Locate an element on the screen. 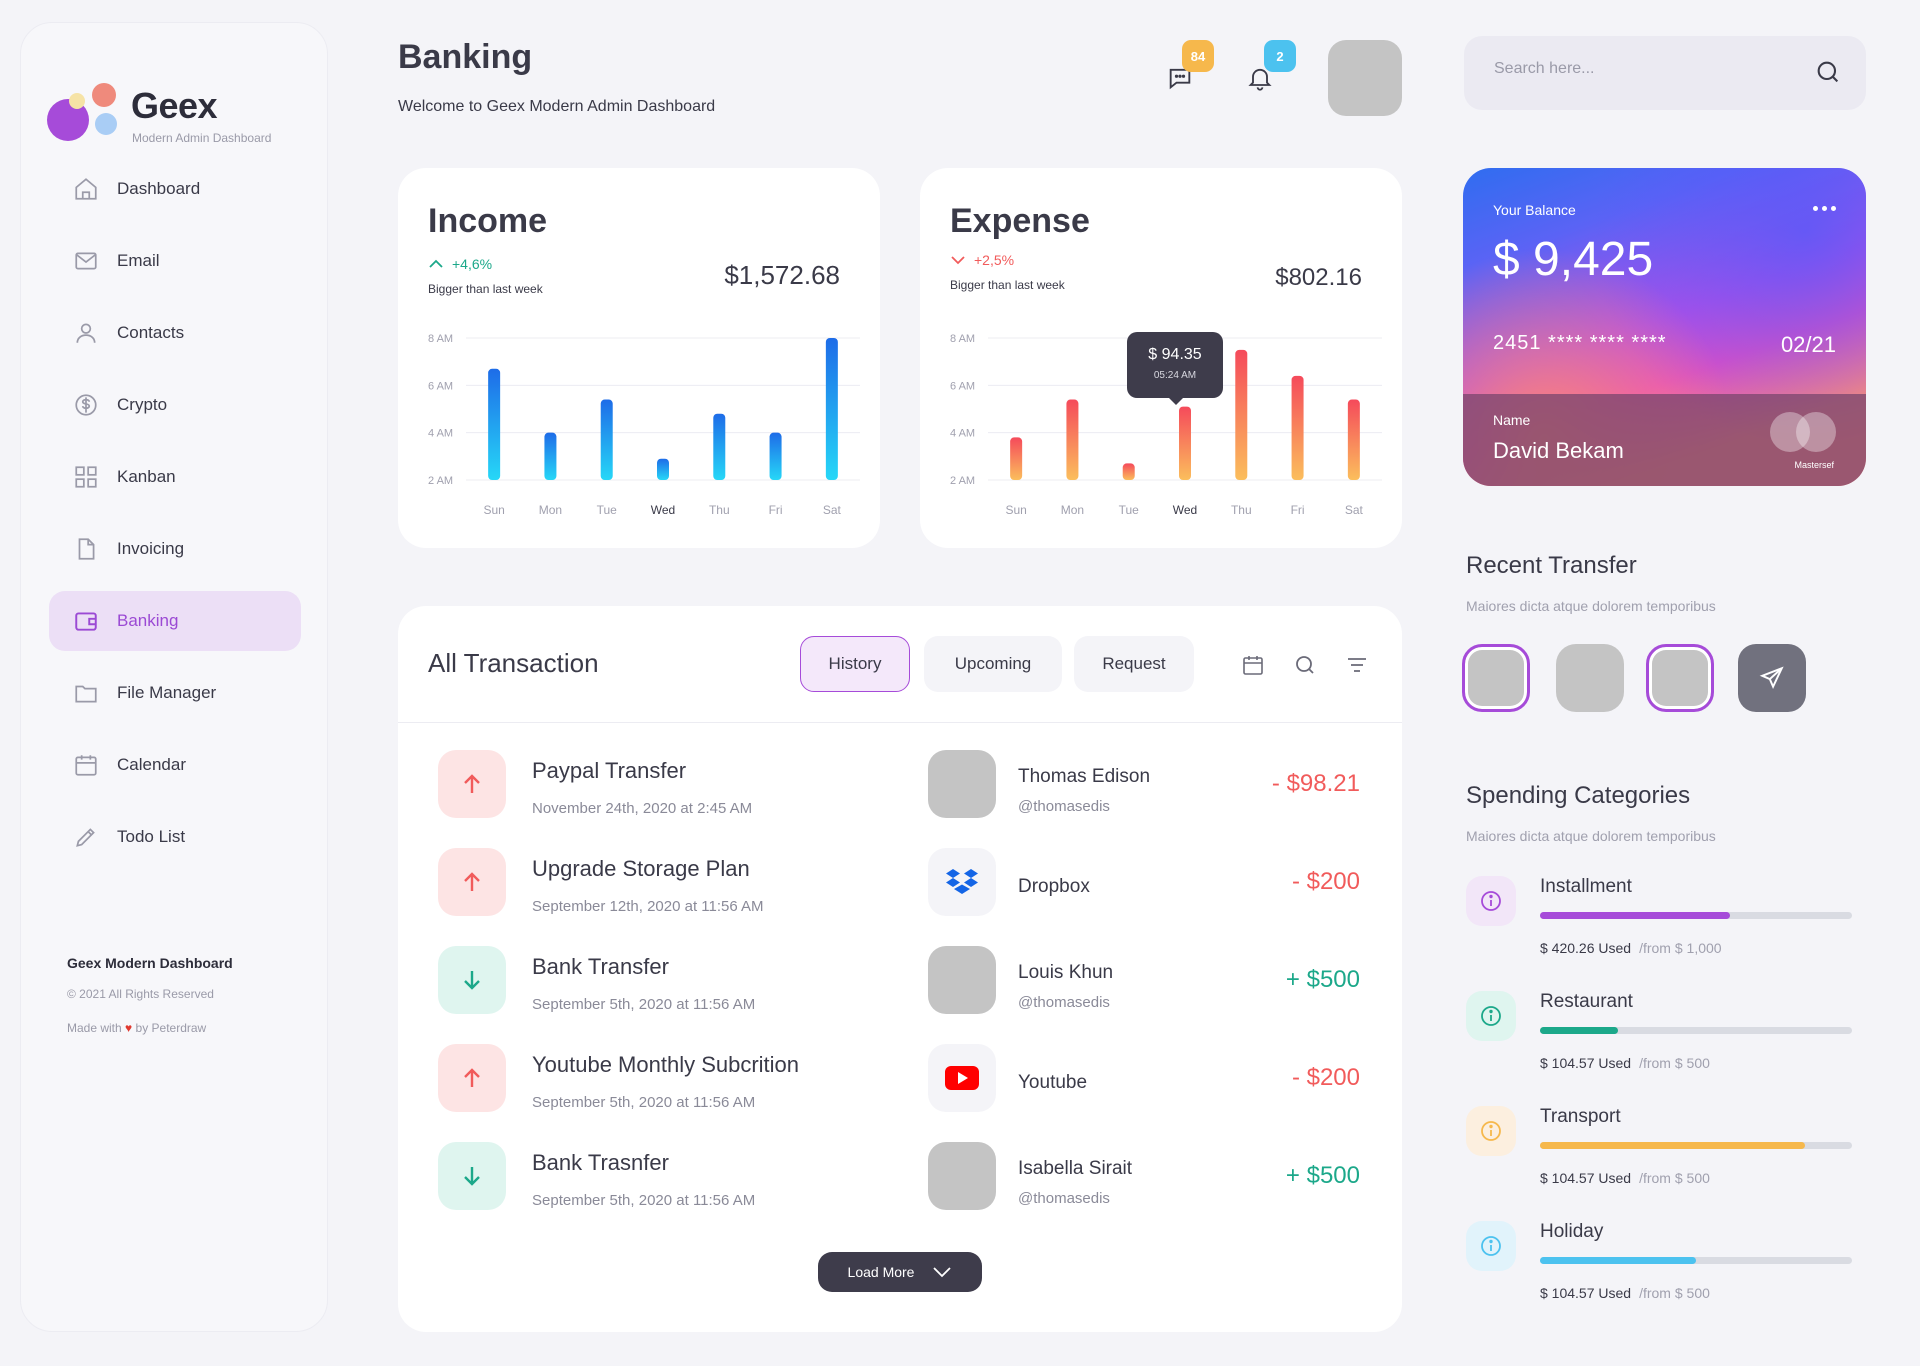 The height and width of the screenshot is (1366, 1920). sidebar-item-file-manager: File Manager is located at coordinates (175, 693).